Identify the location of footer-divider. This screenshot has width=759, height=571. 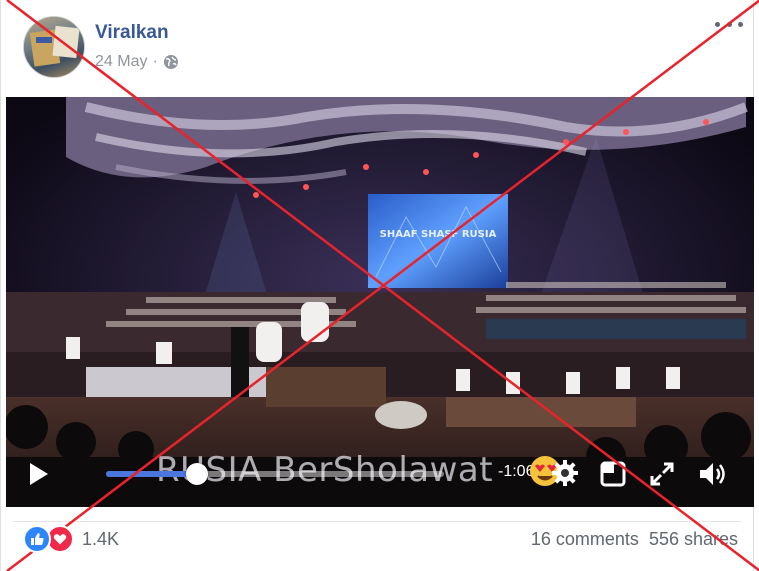
(377, 521).